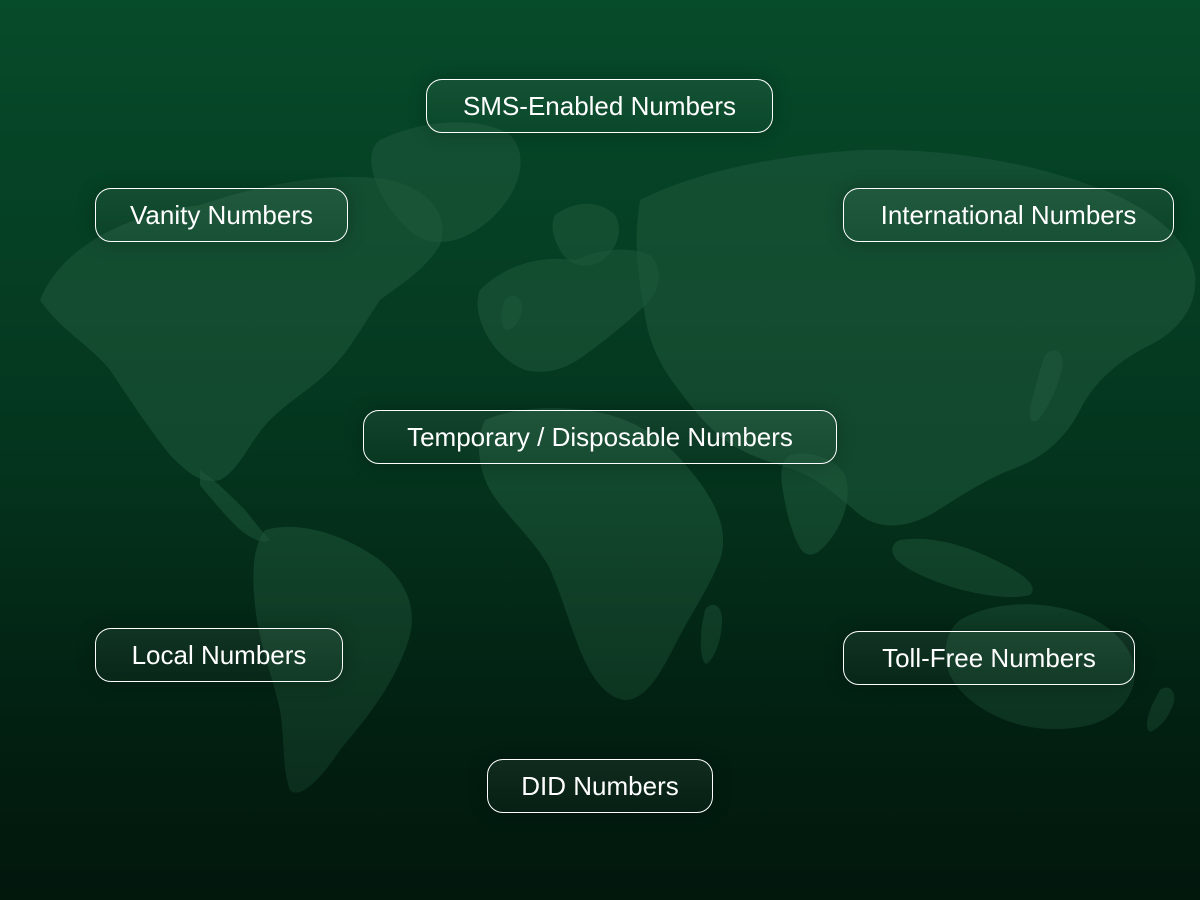 The image size is (1200, 900). I want to click on sms-enabled-numbers-label: SMS-Enabled Numbers, so click(599, 105).